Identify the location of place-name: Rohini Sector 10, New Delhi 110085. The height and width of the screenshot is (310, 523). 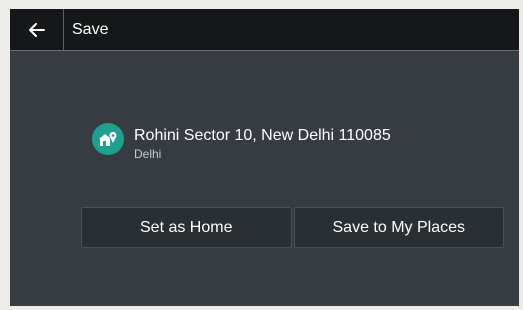
(262, 135).